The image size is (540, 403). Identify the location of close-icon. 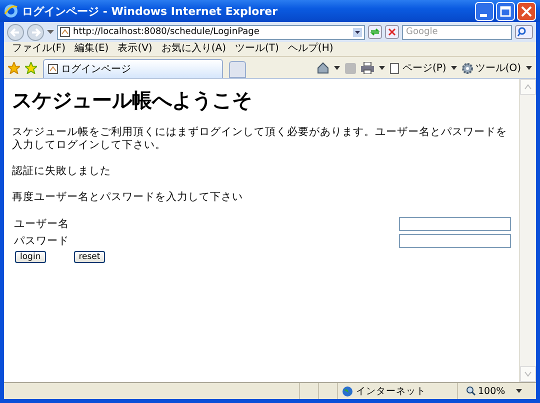
(526, 11).